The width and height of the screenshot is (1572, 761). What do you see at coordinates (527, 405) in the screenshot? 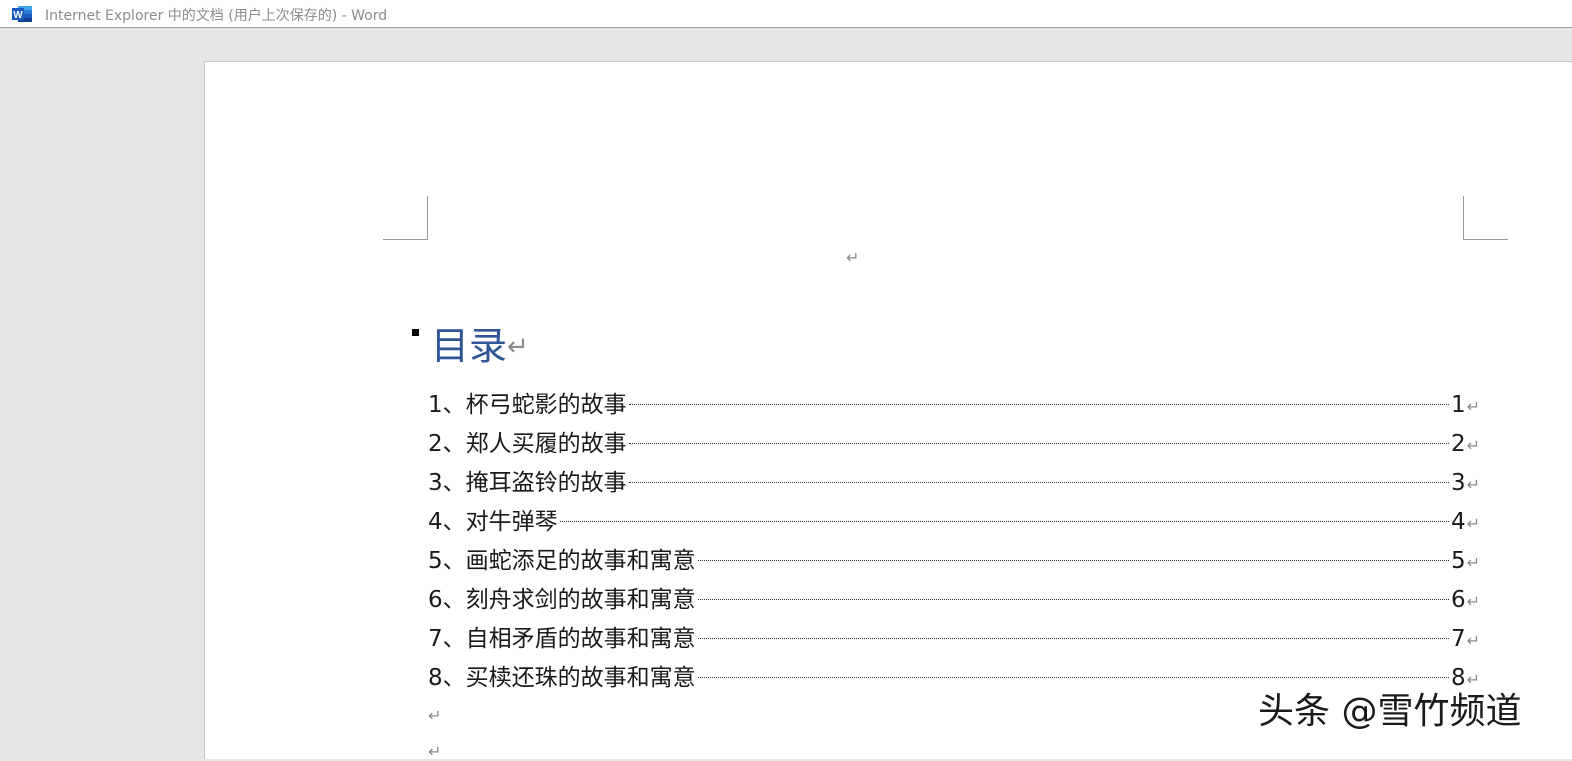
I see `toc-entry-title: 1、杯弓蛇影的故事` at bounding box center [527, 405].